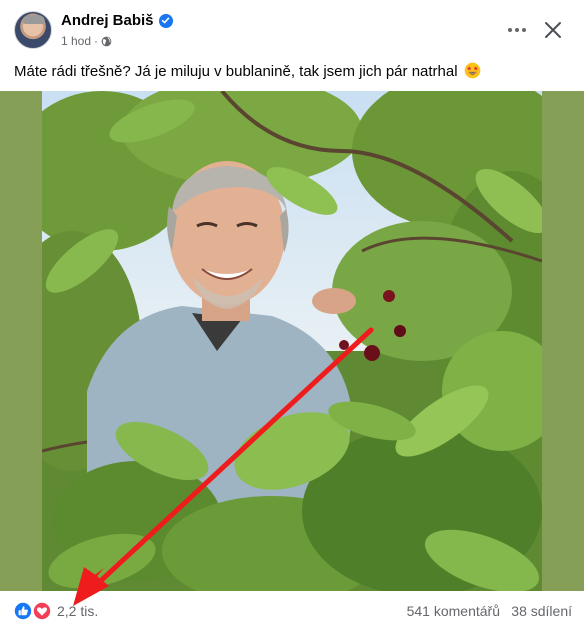 This screenshot has height=630, width=584. I want to click on reaction-icons, so click(34, 611).